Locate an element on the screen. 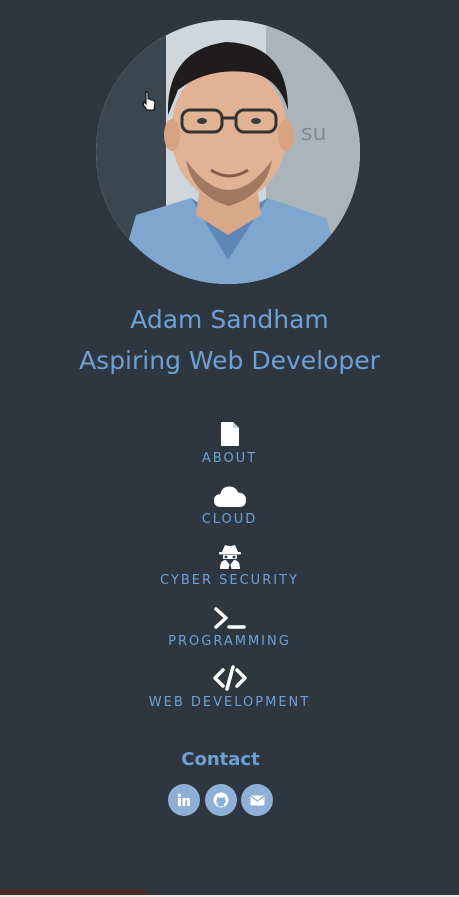  github-icon is located at coordinates (221, 800).